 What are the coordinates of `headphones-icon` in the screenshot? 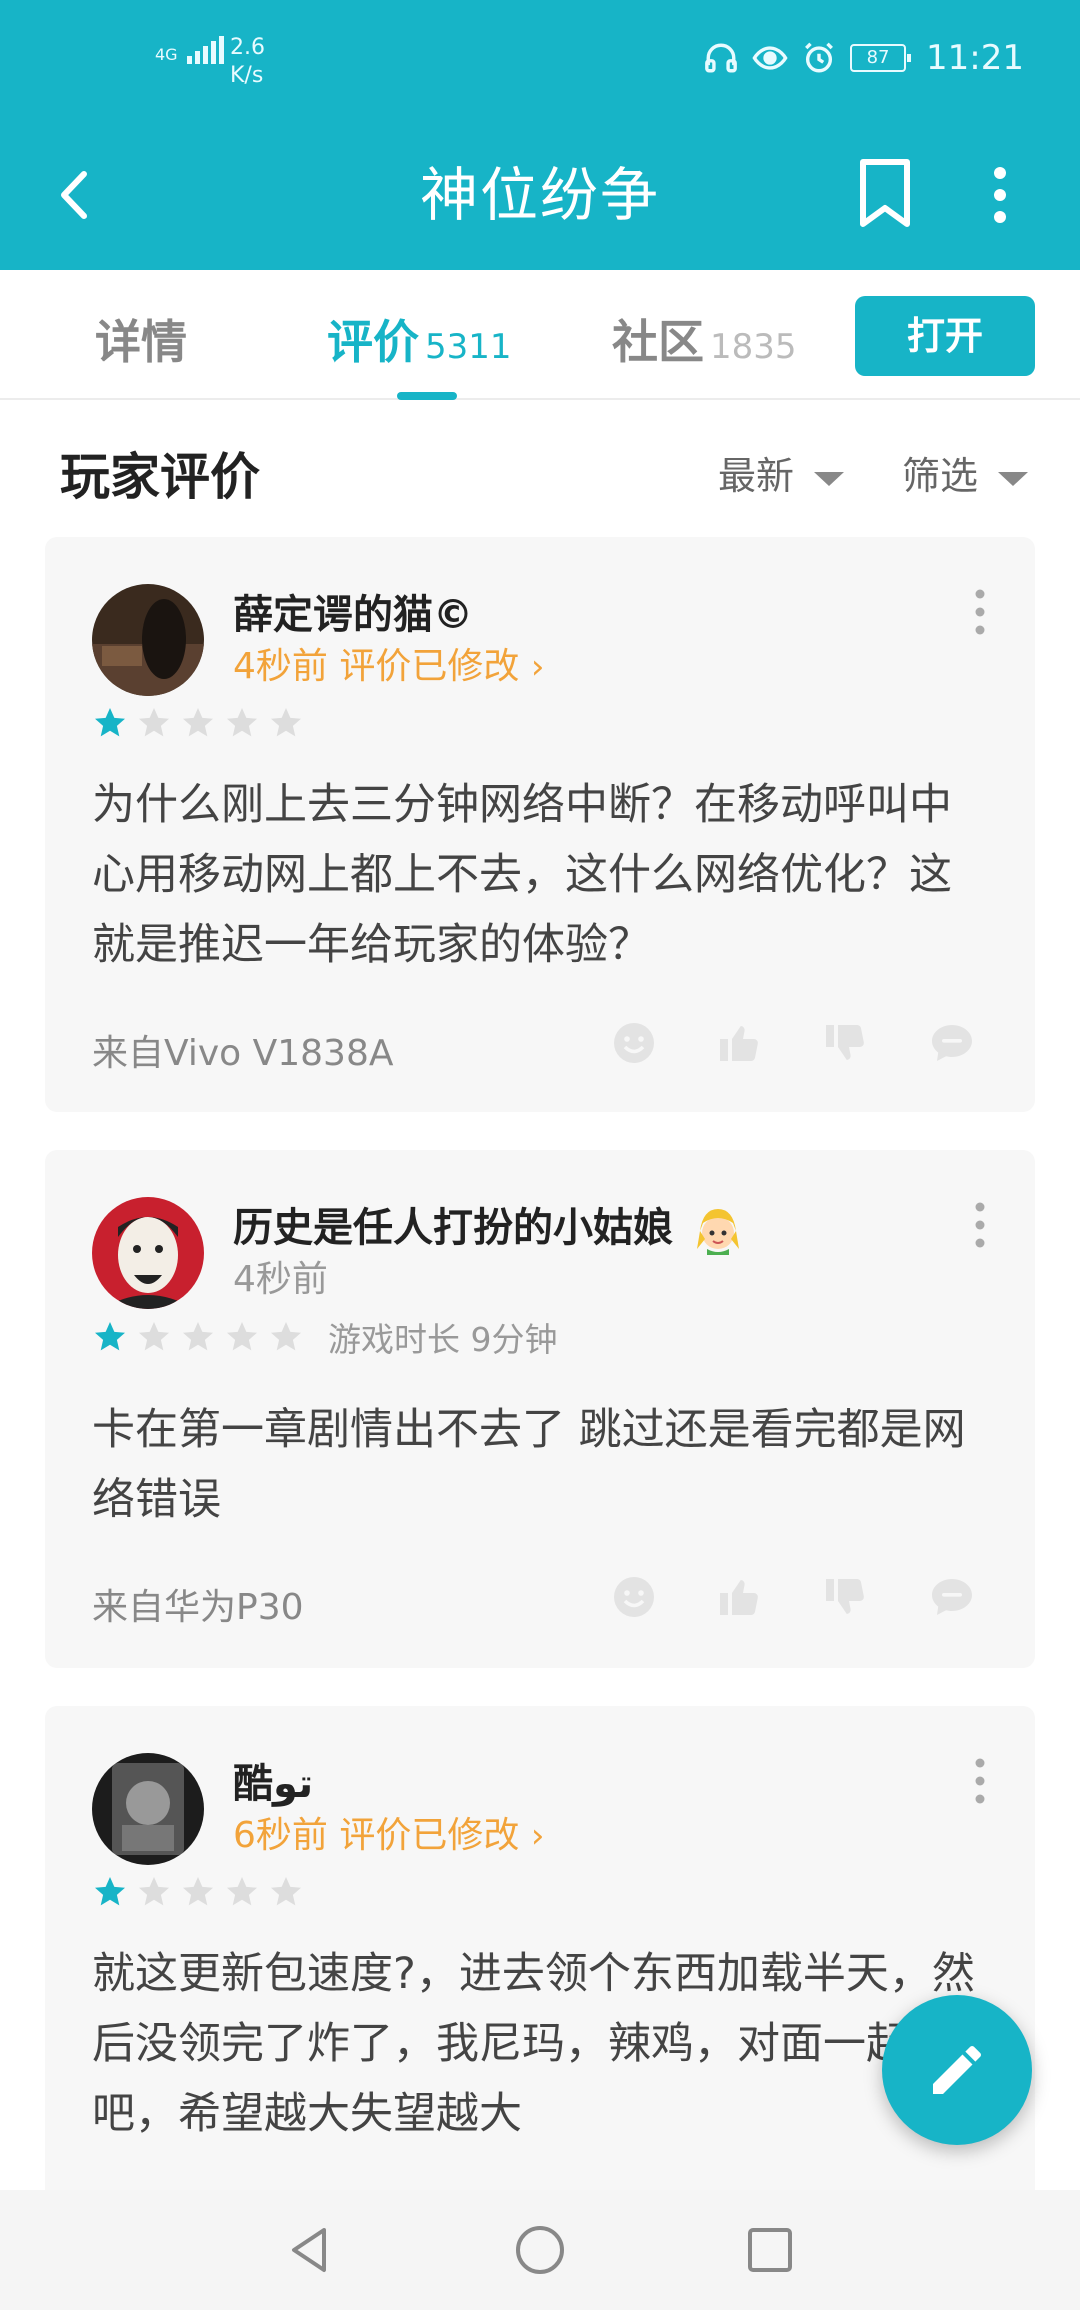 It's located at (721, 58).